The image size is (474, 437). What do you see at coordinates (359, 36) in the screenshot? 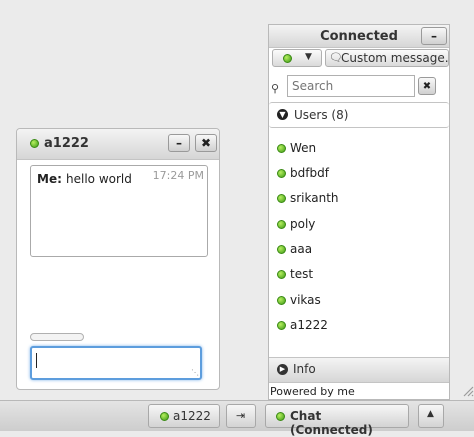
I see `panel-header: Connected –` at bounding box center [359, 36].